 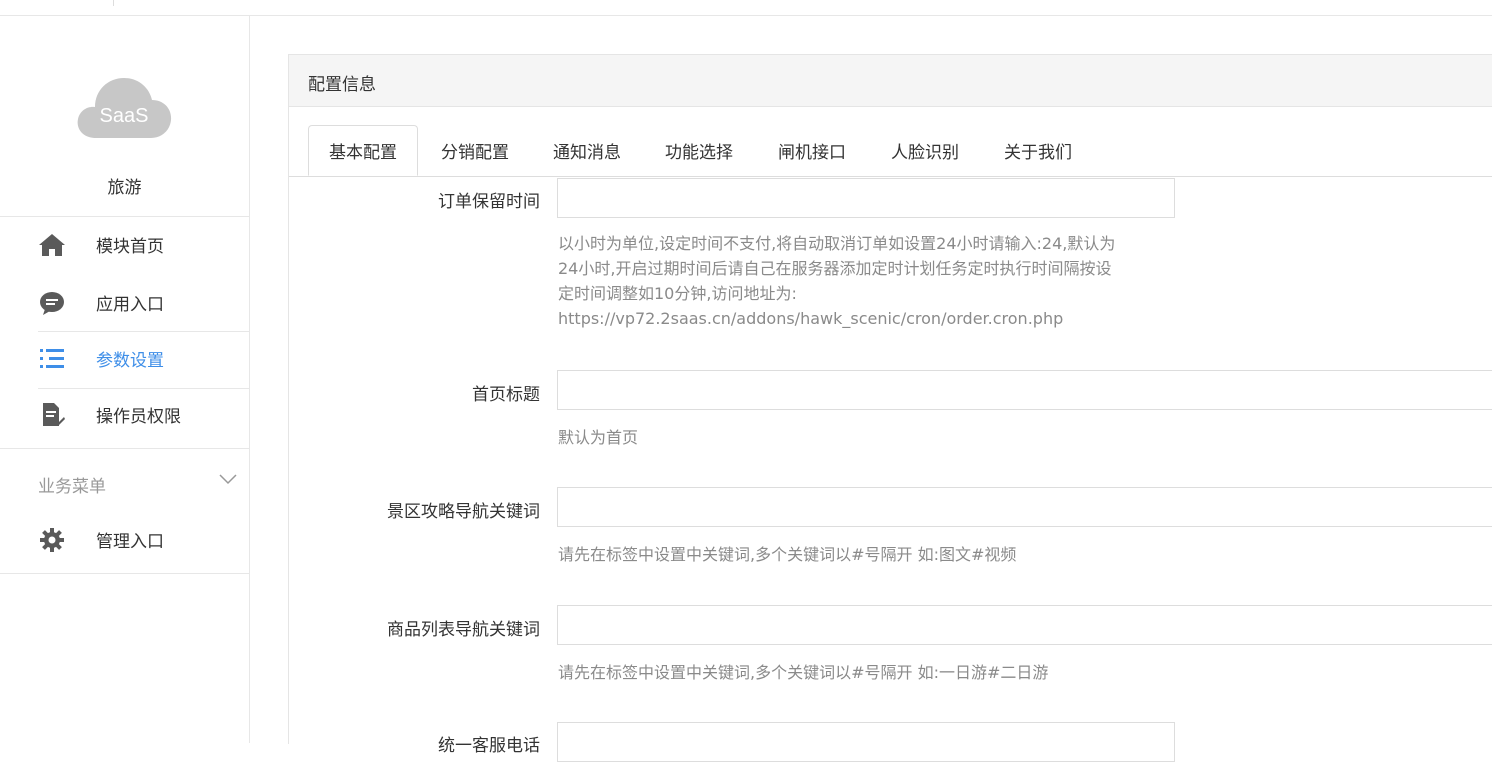 I want to click on home-title-help: 默认为首页, so click(x=598, y=437).